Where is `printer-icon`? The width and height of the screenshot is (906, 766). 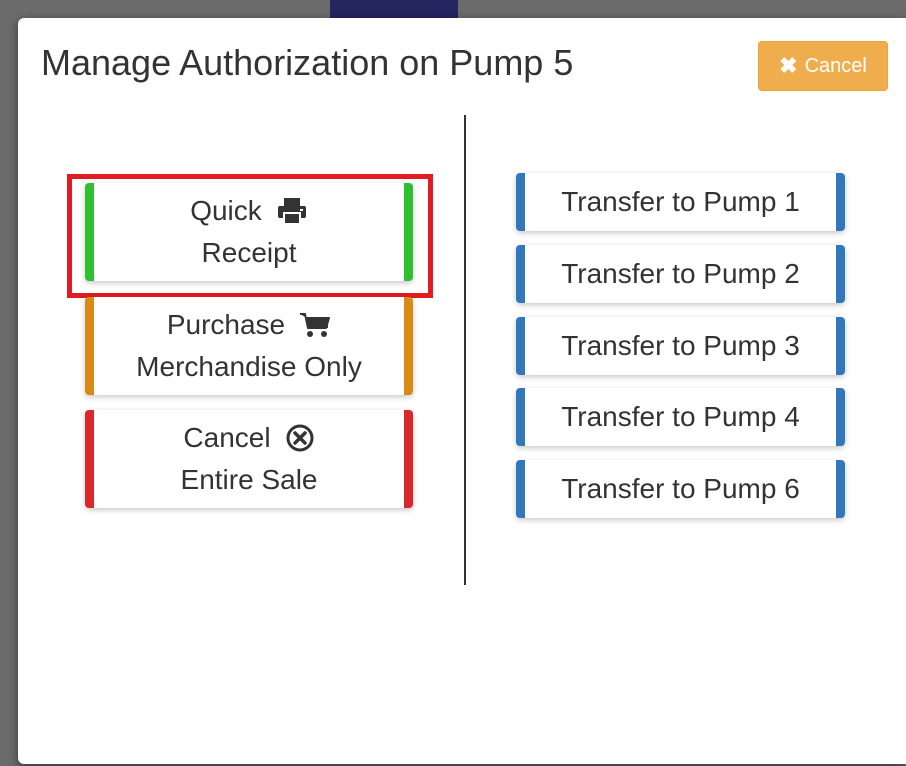
printer-icon is located at coordinates (292, 211).